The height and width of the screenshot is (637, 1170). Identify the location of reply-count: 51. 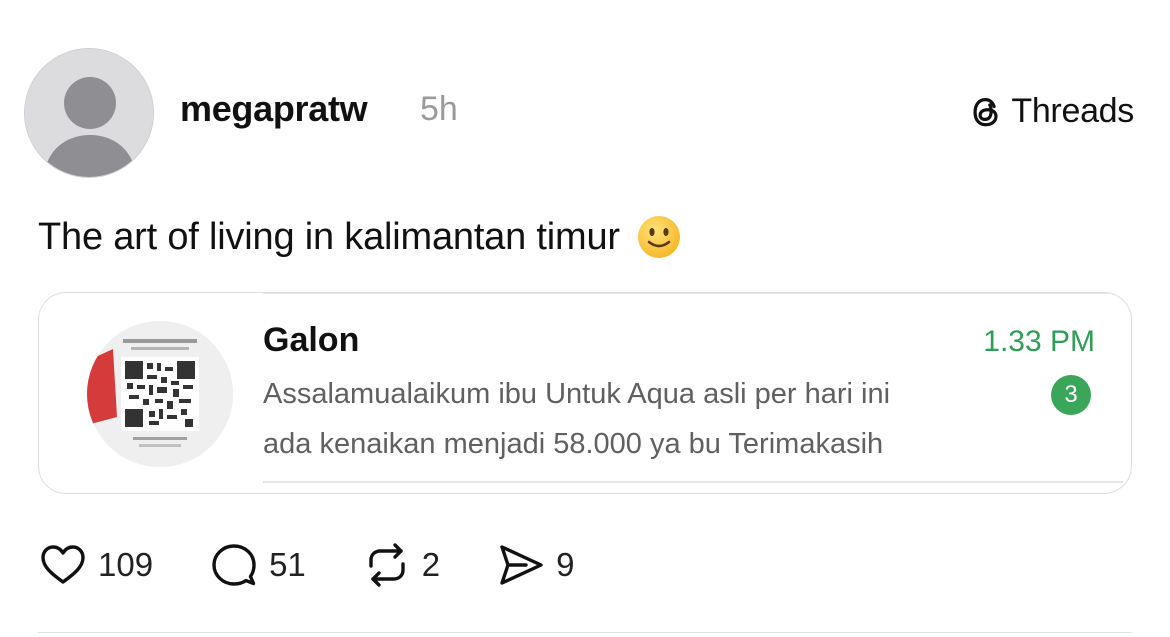
(287, 564).